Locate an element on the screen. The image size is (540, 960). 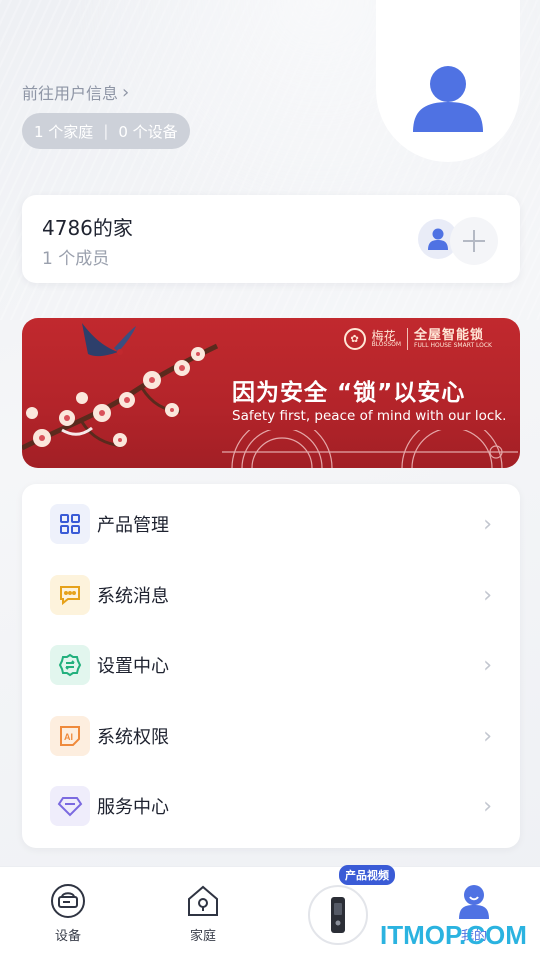
grid-icon is located at coordinates (70, 524).